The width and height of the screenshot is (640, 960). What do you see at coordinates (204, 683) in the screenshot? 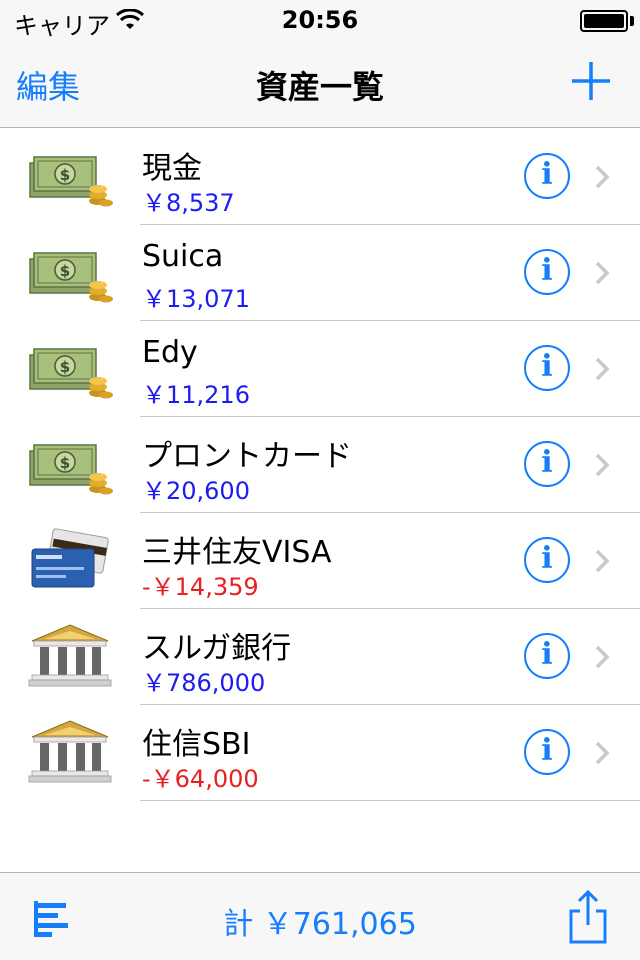
I see `asset-amount: ￥786,000` at bounding box center [204, 683].